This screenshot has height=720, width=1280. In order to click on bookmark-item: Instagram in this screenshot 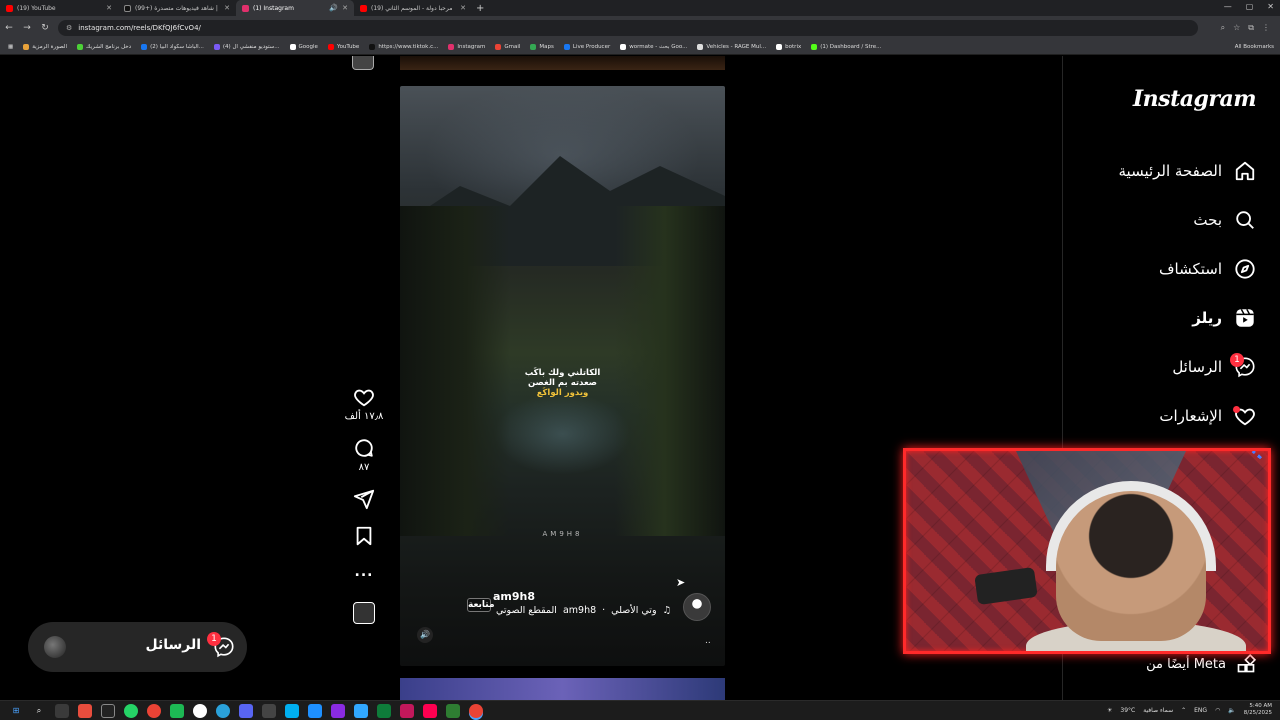, I will do `click(466, 47)`.